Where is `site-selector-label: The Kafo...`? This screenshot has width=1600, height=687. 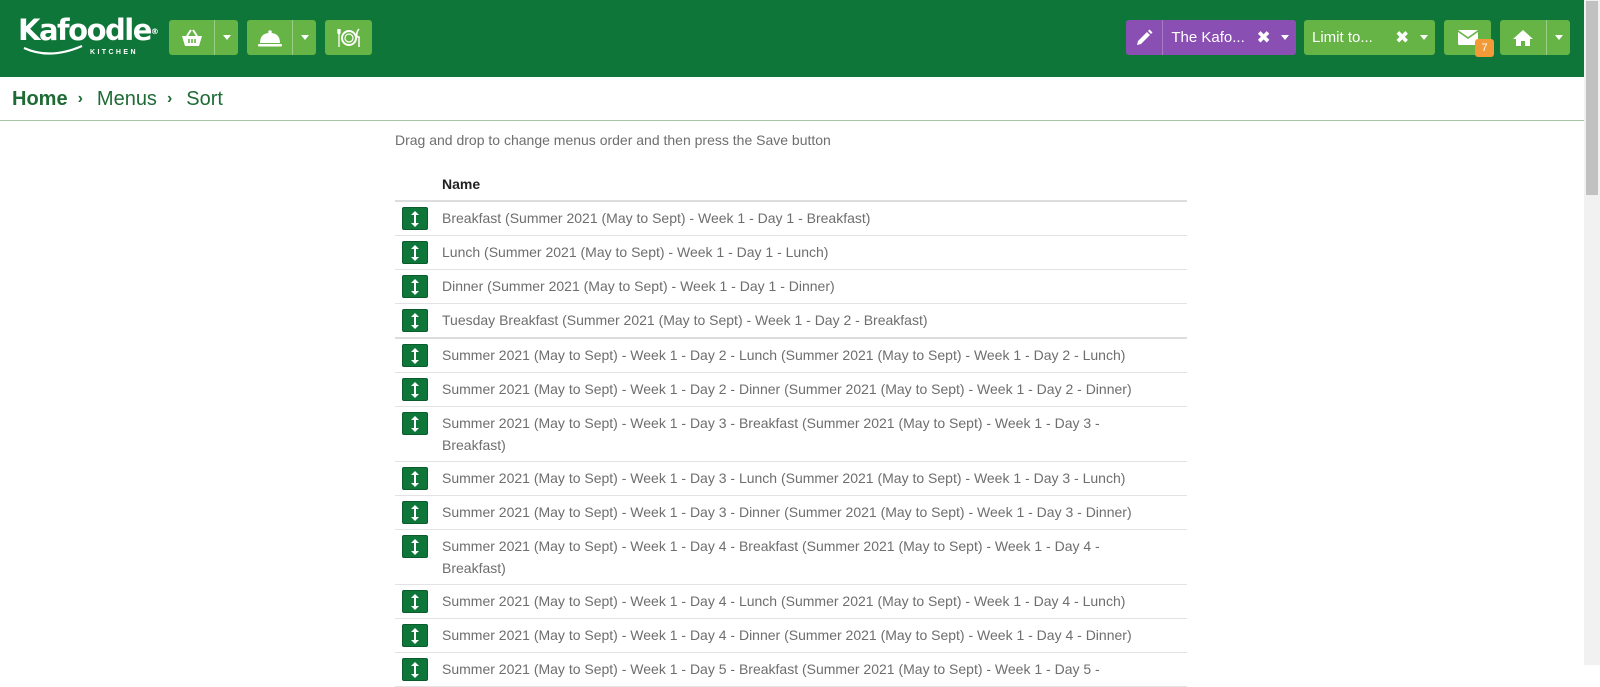 site-selector-label: The Kafo... is located at coordinates (1208, 37).